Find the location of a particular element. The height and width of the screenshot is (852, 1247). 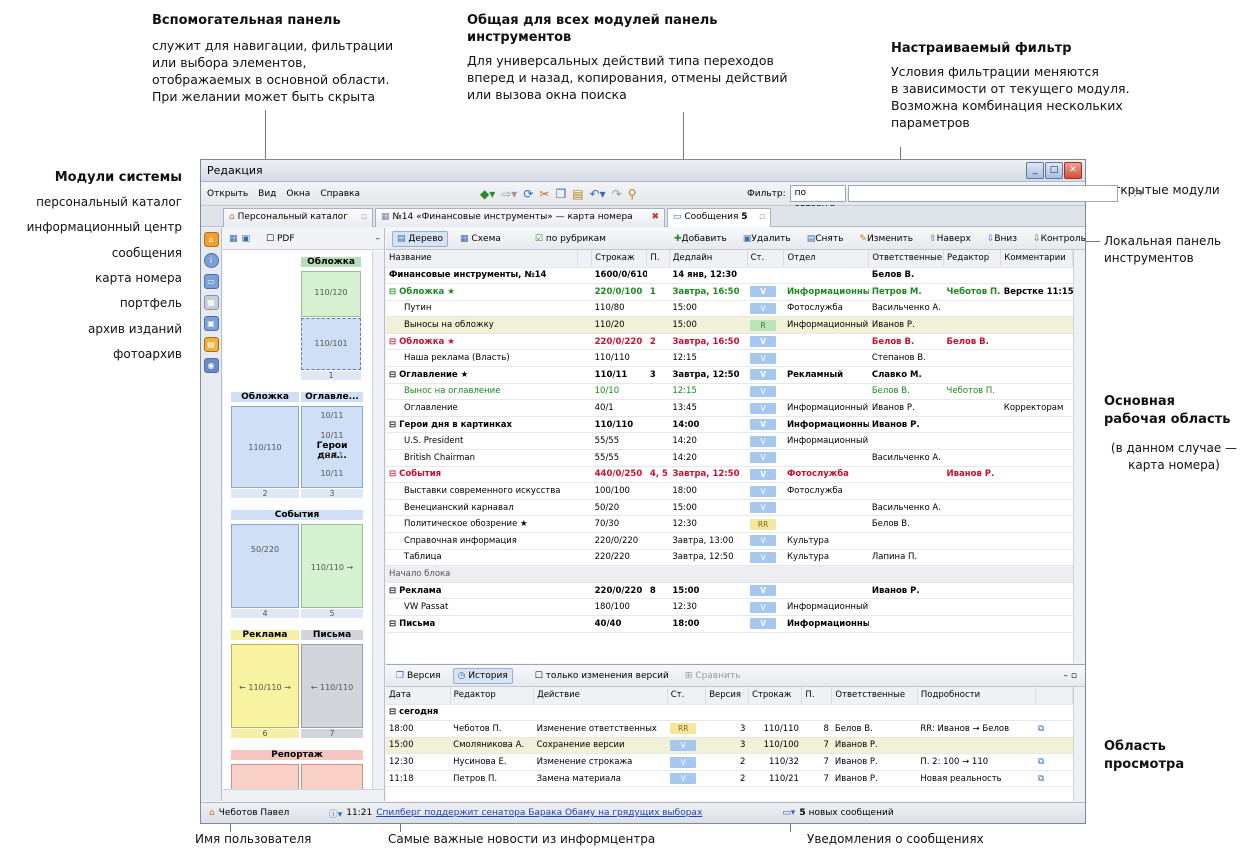

redo-icon: ↷ is located at coordinates (617, 194).